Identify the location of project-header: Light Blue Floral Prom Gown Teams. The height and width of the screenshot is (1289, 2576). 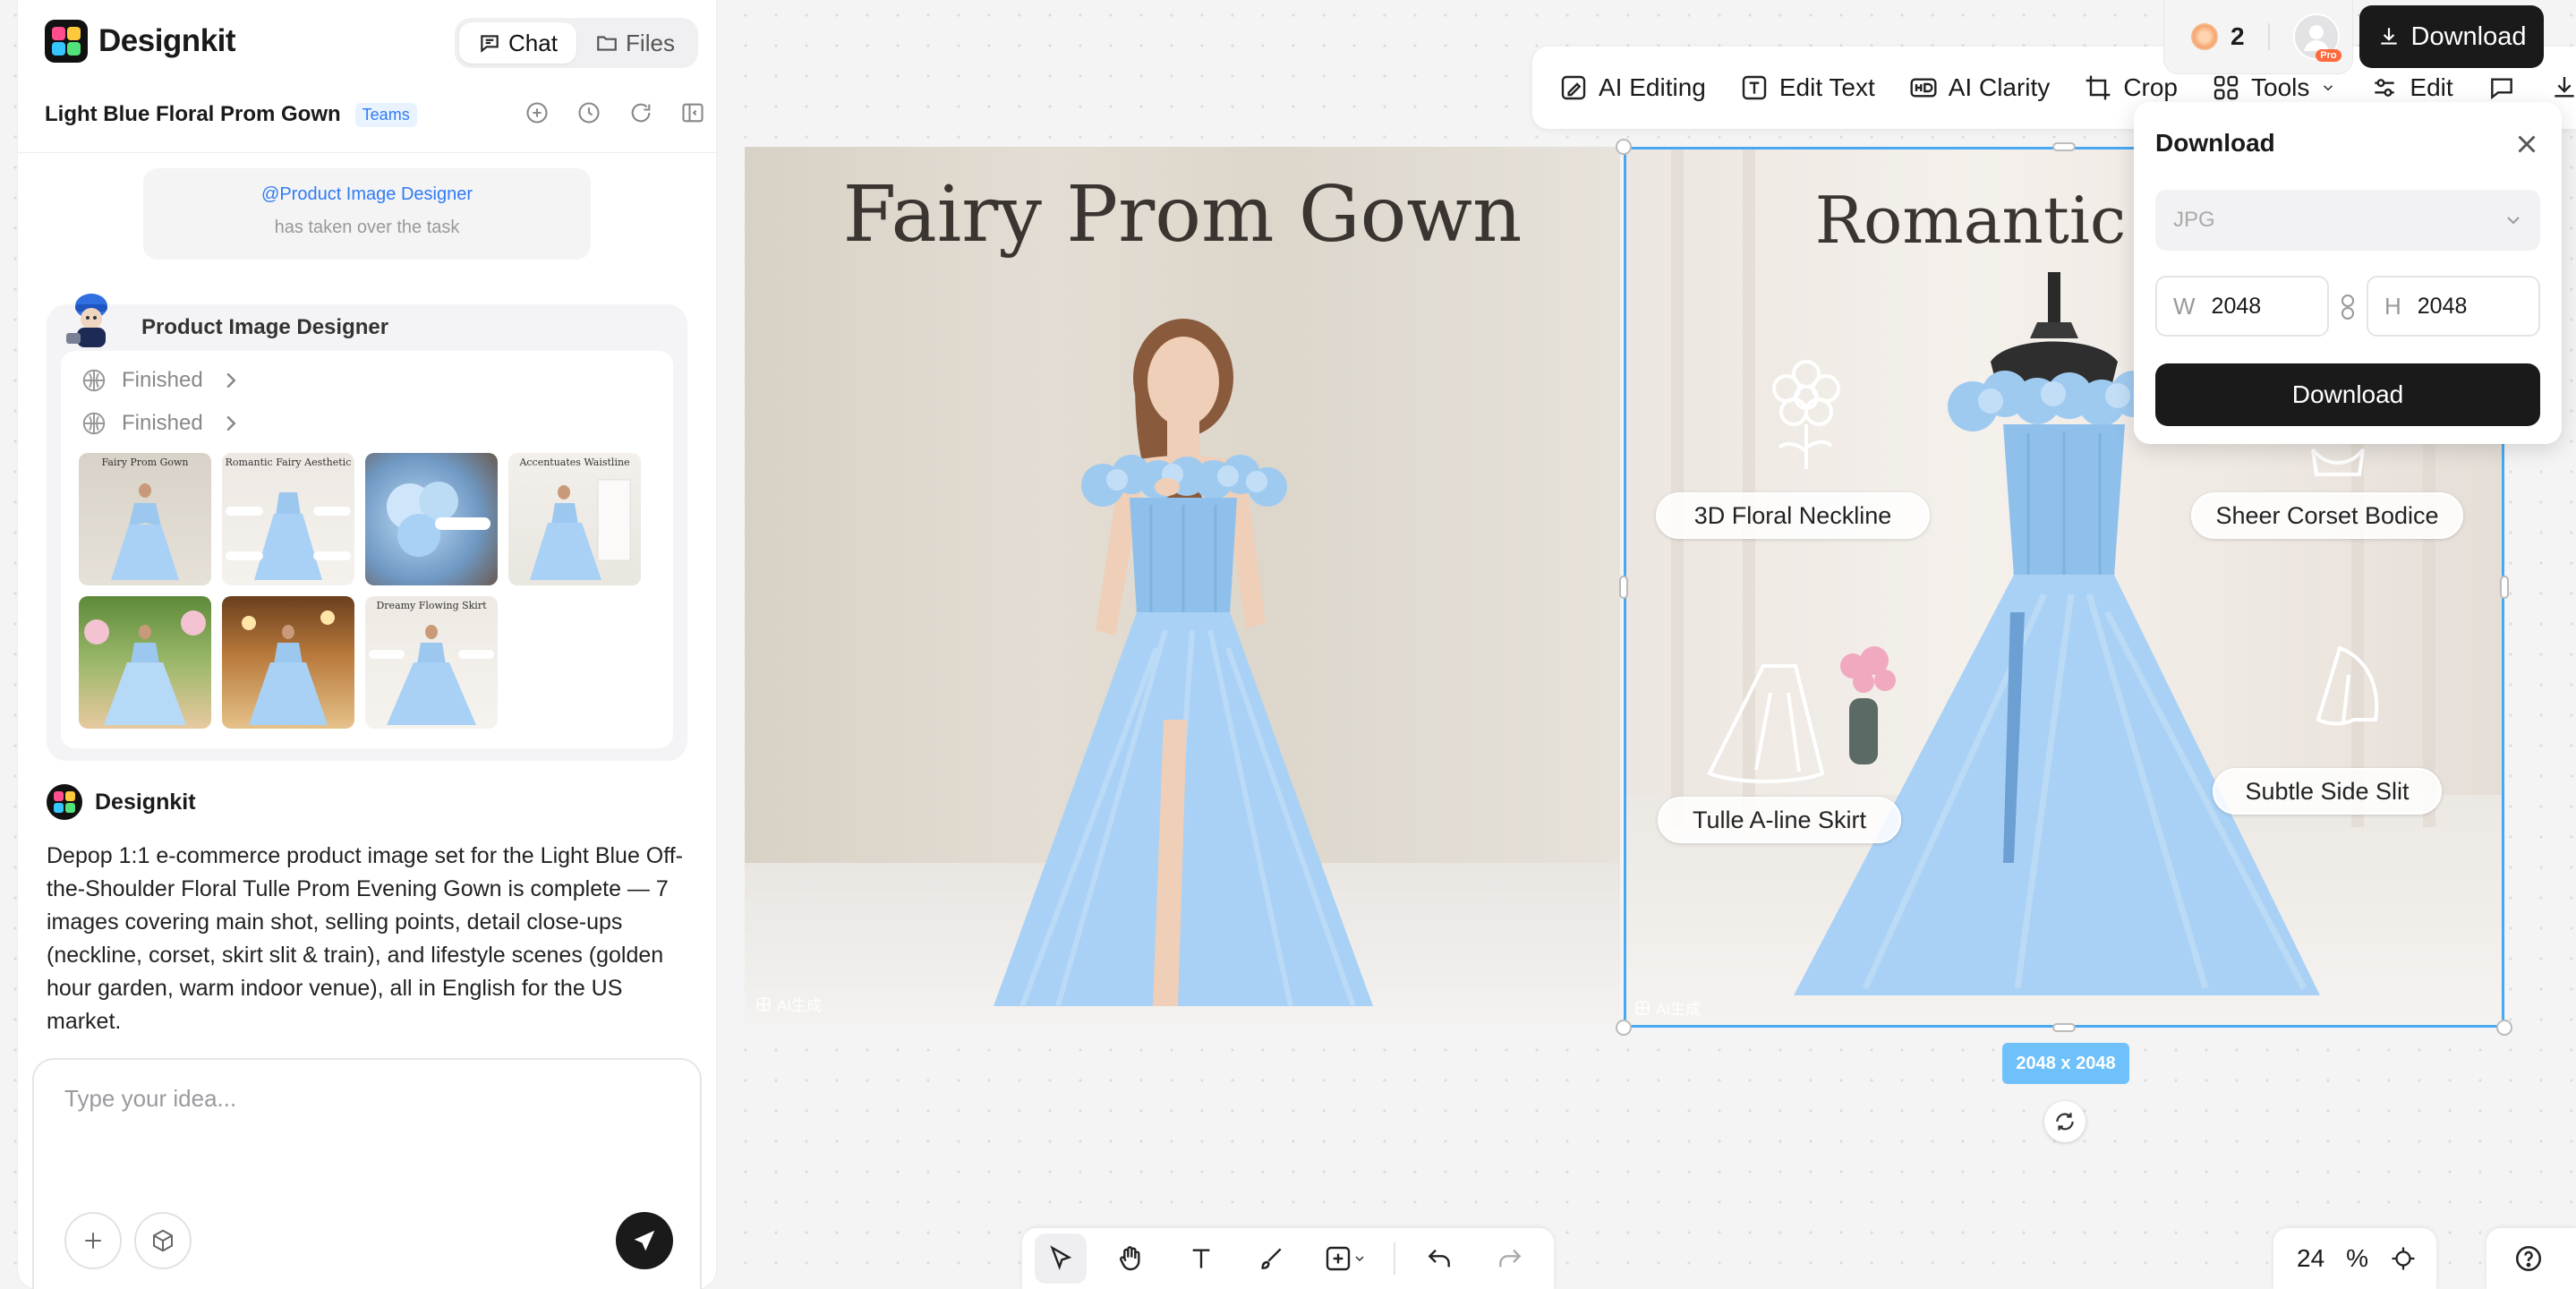
(376, 114).